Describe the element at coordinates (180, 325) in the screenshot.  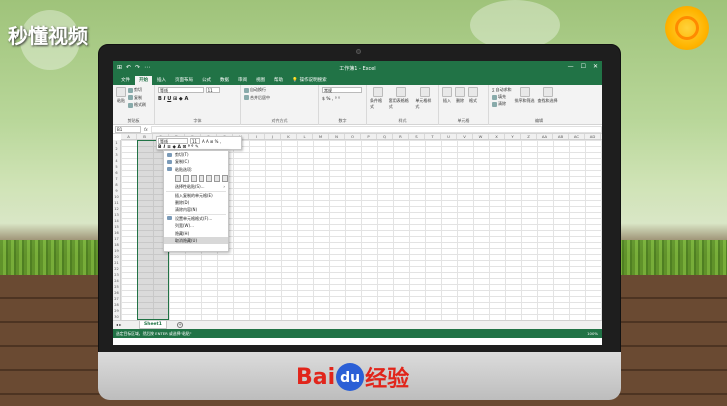
I see `add-sheet-button: +` at that location.